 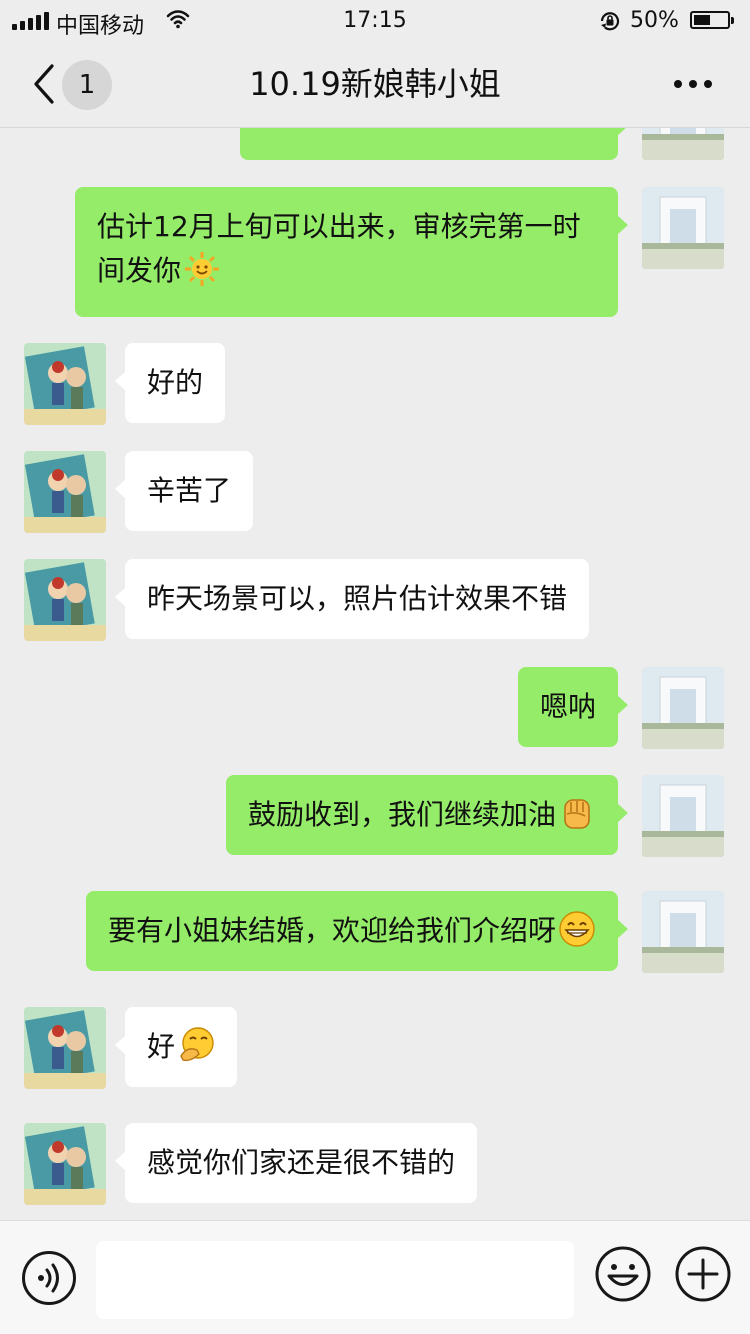 I want to click on message-bubble: 嗯呐, so click(x=573, y=707).